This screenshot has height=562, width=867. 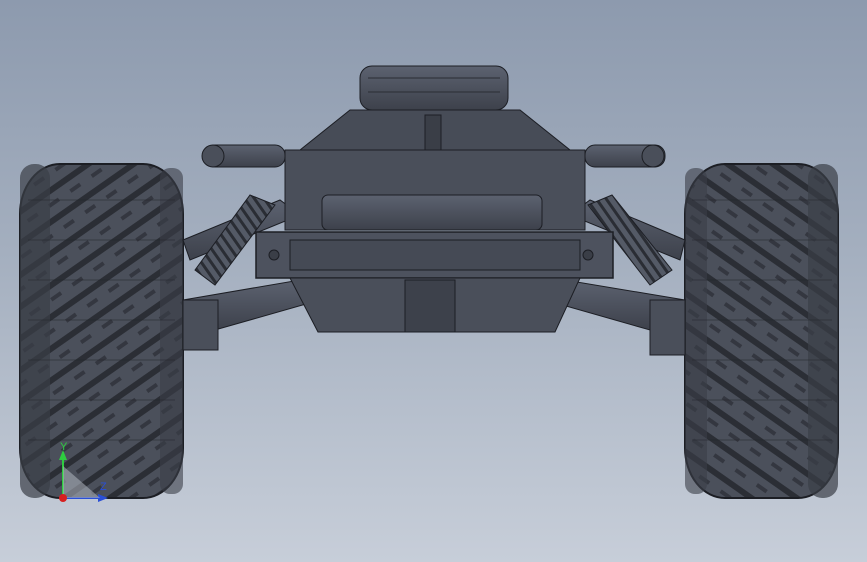 What do you see at coordinates (103, 487) in the screenshot?
I see `triad-z-label: Z` at bounding box center [103, 487].